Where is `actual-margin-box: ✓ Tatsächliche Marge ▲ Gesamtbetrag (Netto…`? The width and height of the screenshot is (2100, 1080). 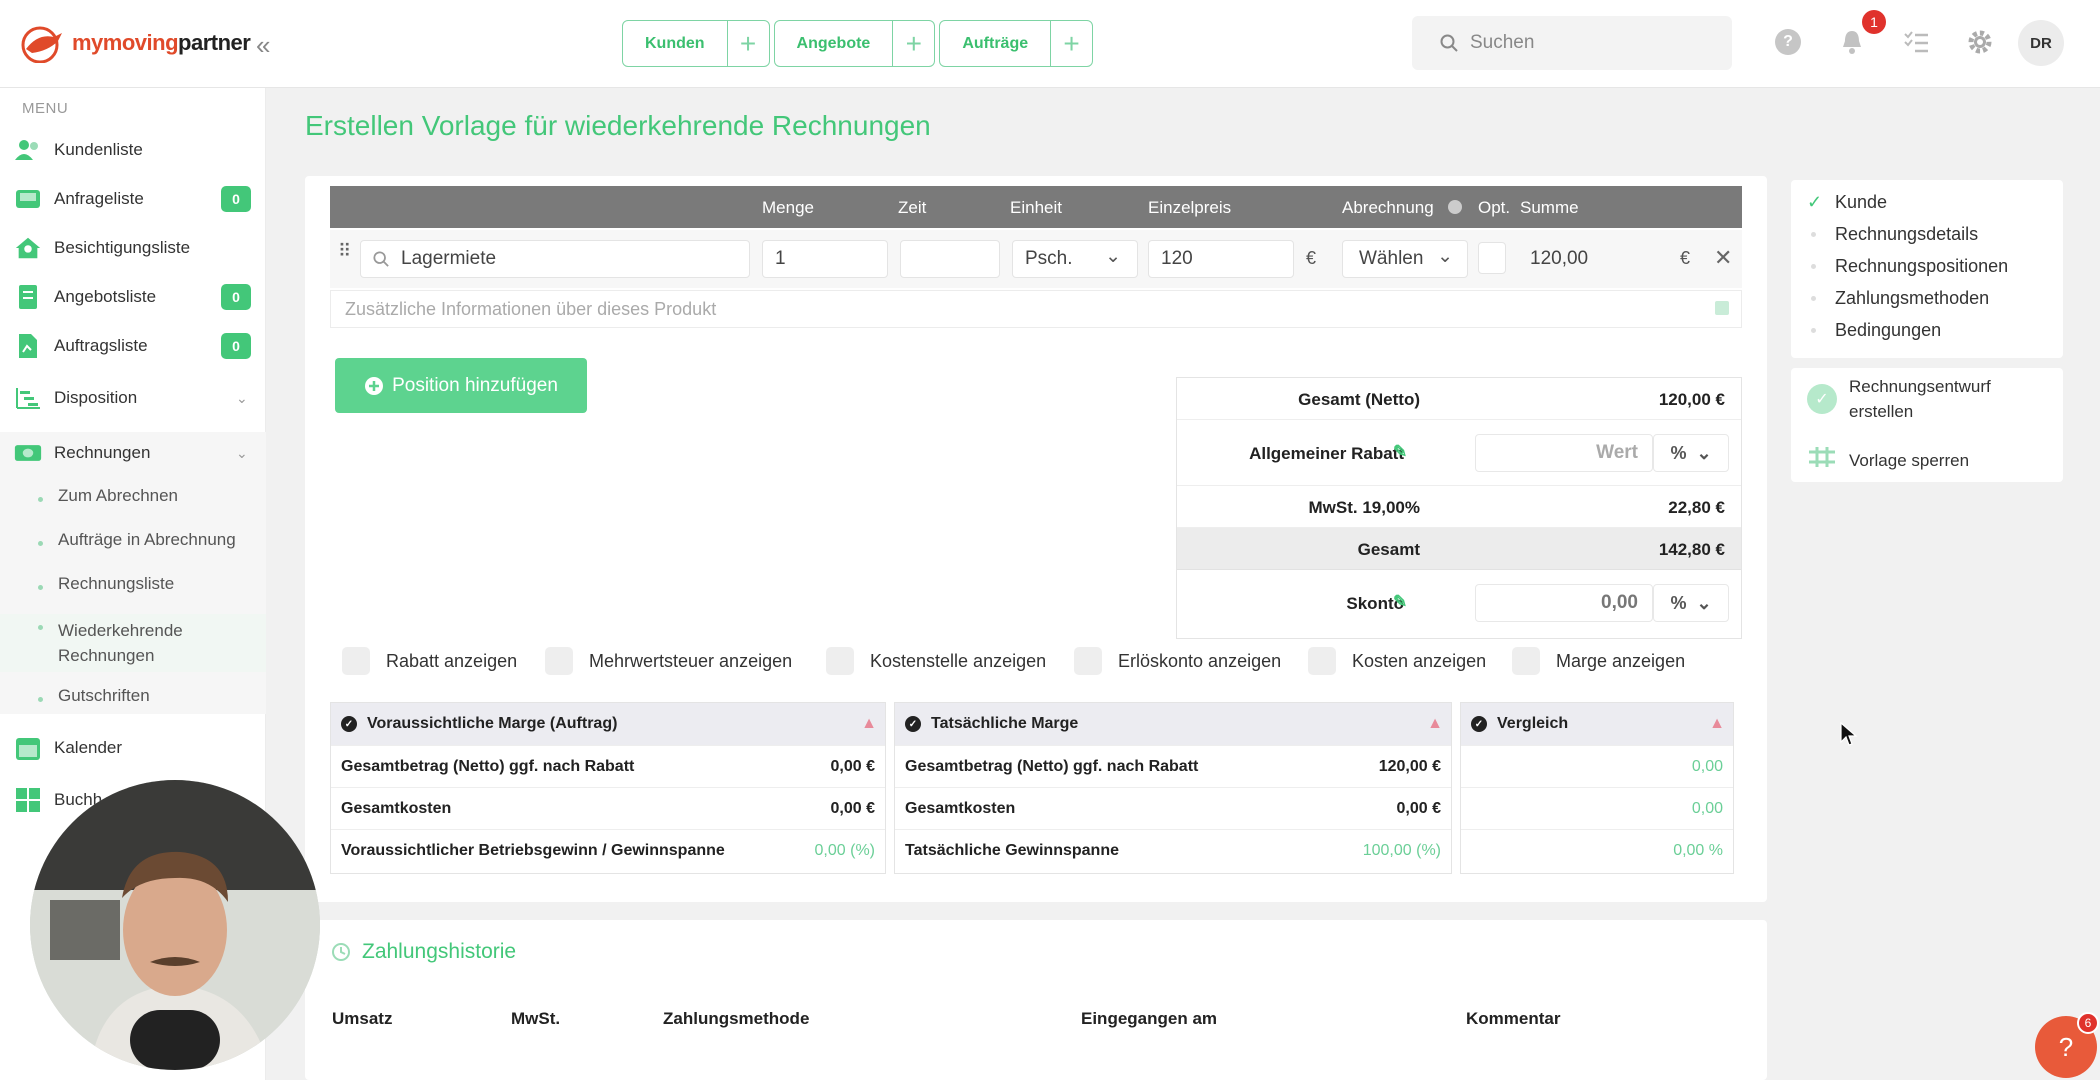 actual-margin-box: ✓ Tatsächliche Marge ▲ Gesamtbetrag (Netto… is located at coordinates (1173, 788).